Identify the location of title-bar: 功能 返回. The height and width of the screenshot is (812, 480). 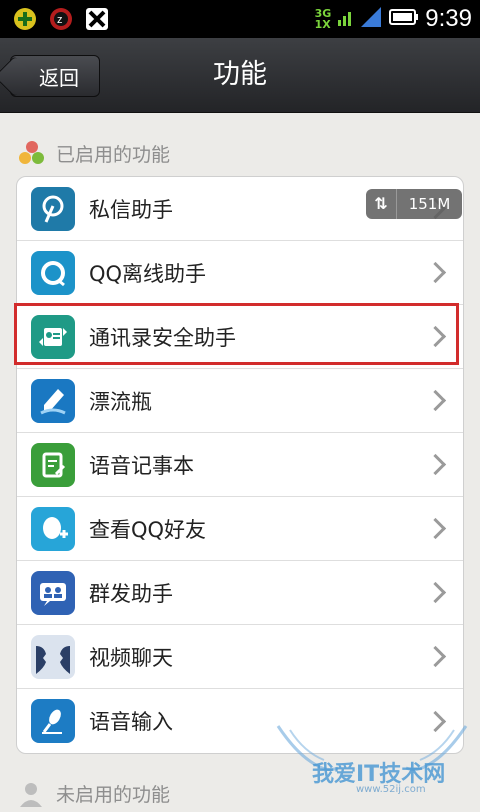
(240, 75).